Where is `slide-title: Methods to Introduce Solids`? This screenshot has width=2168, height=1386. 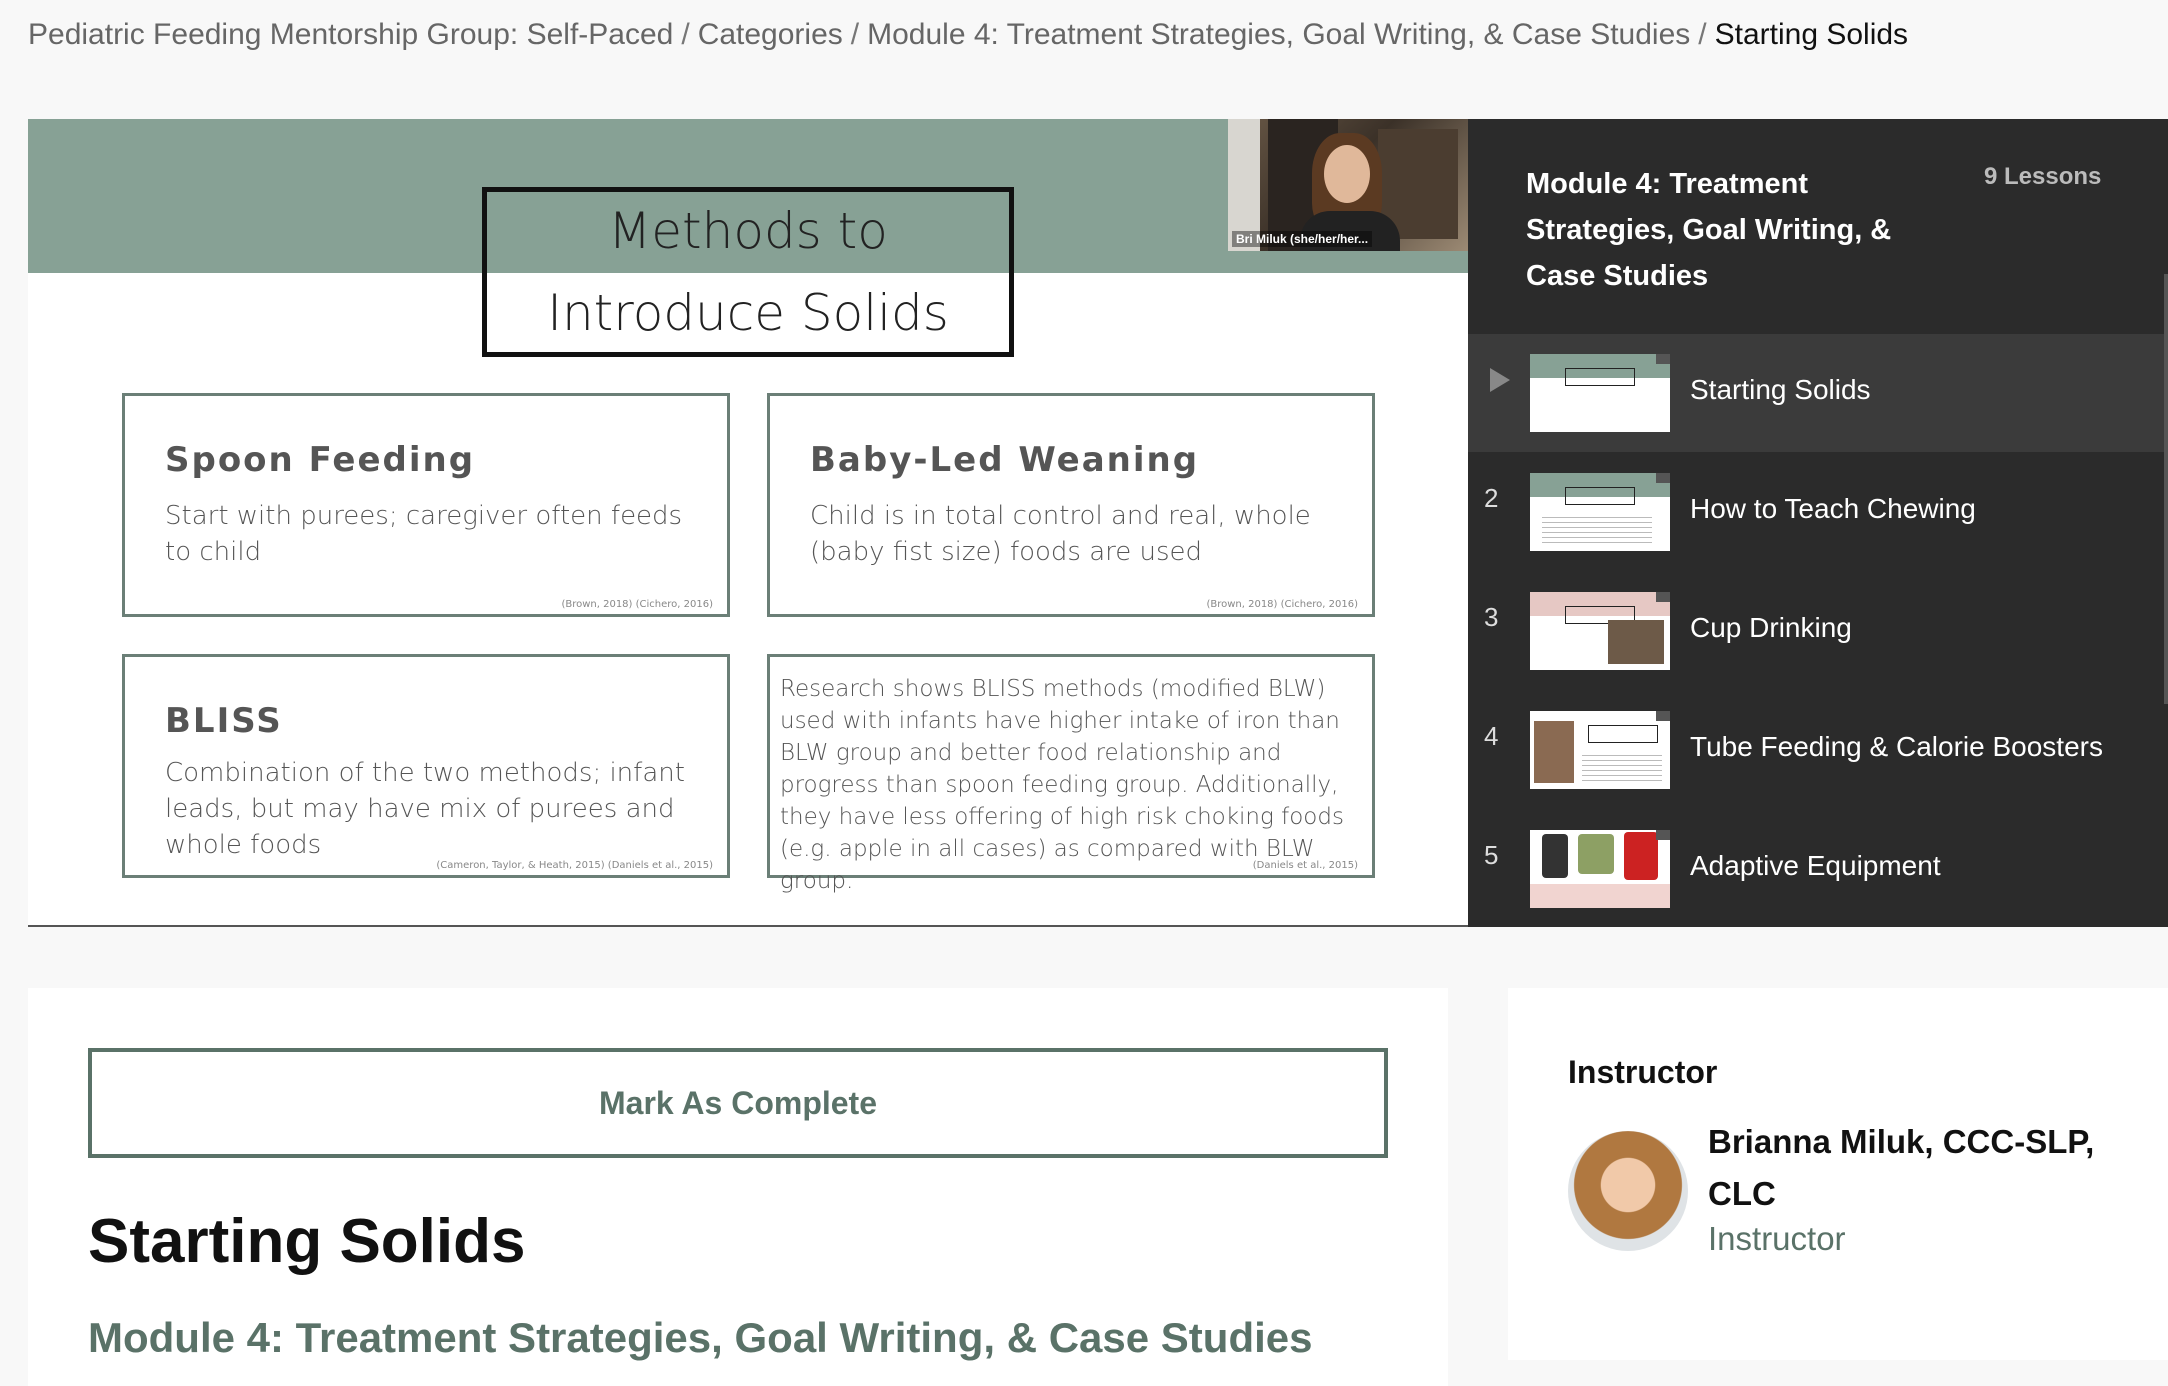
slide-title: Methods to Introduce Solids is located at coordinates (748, 272).